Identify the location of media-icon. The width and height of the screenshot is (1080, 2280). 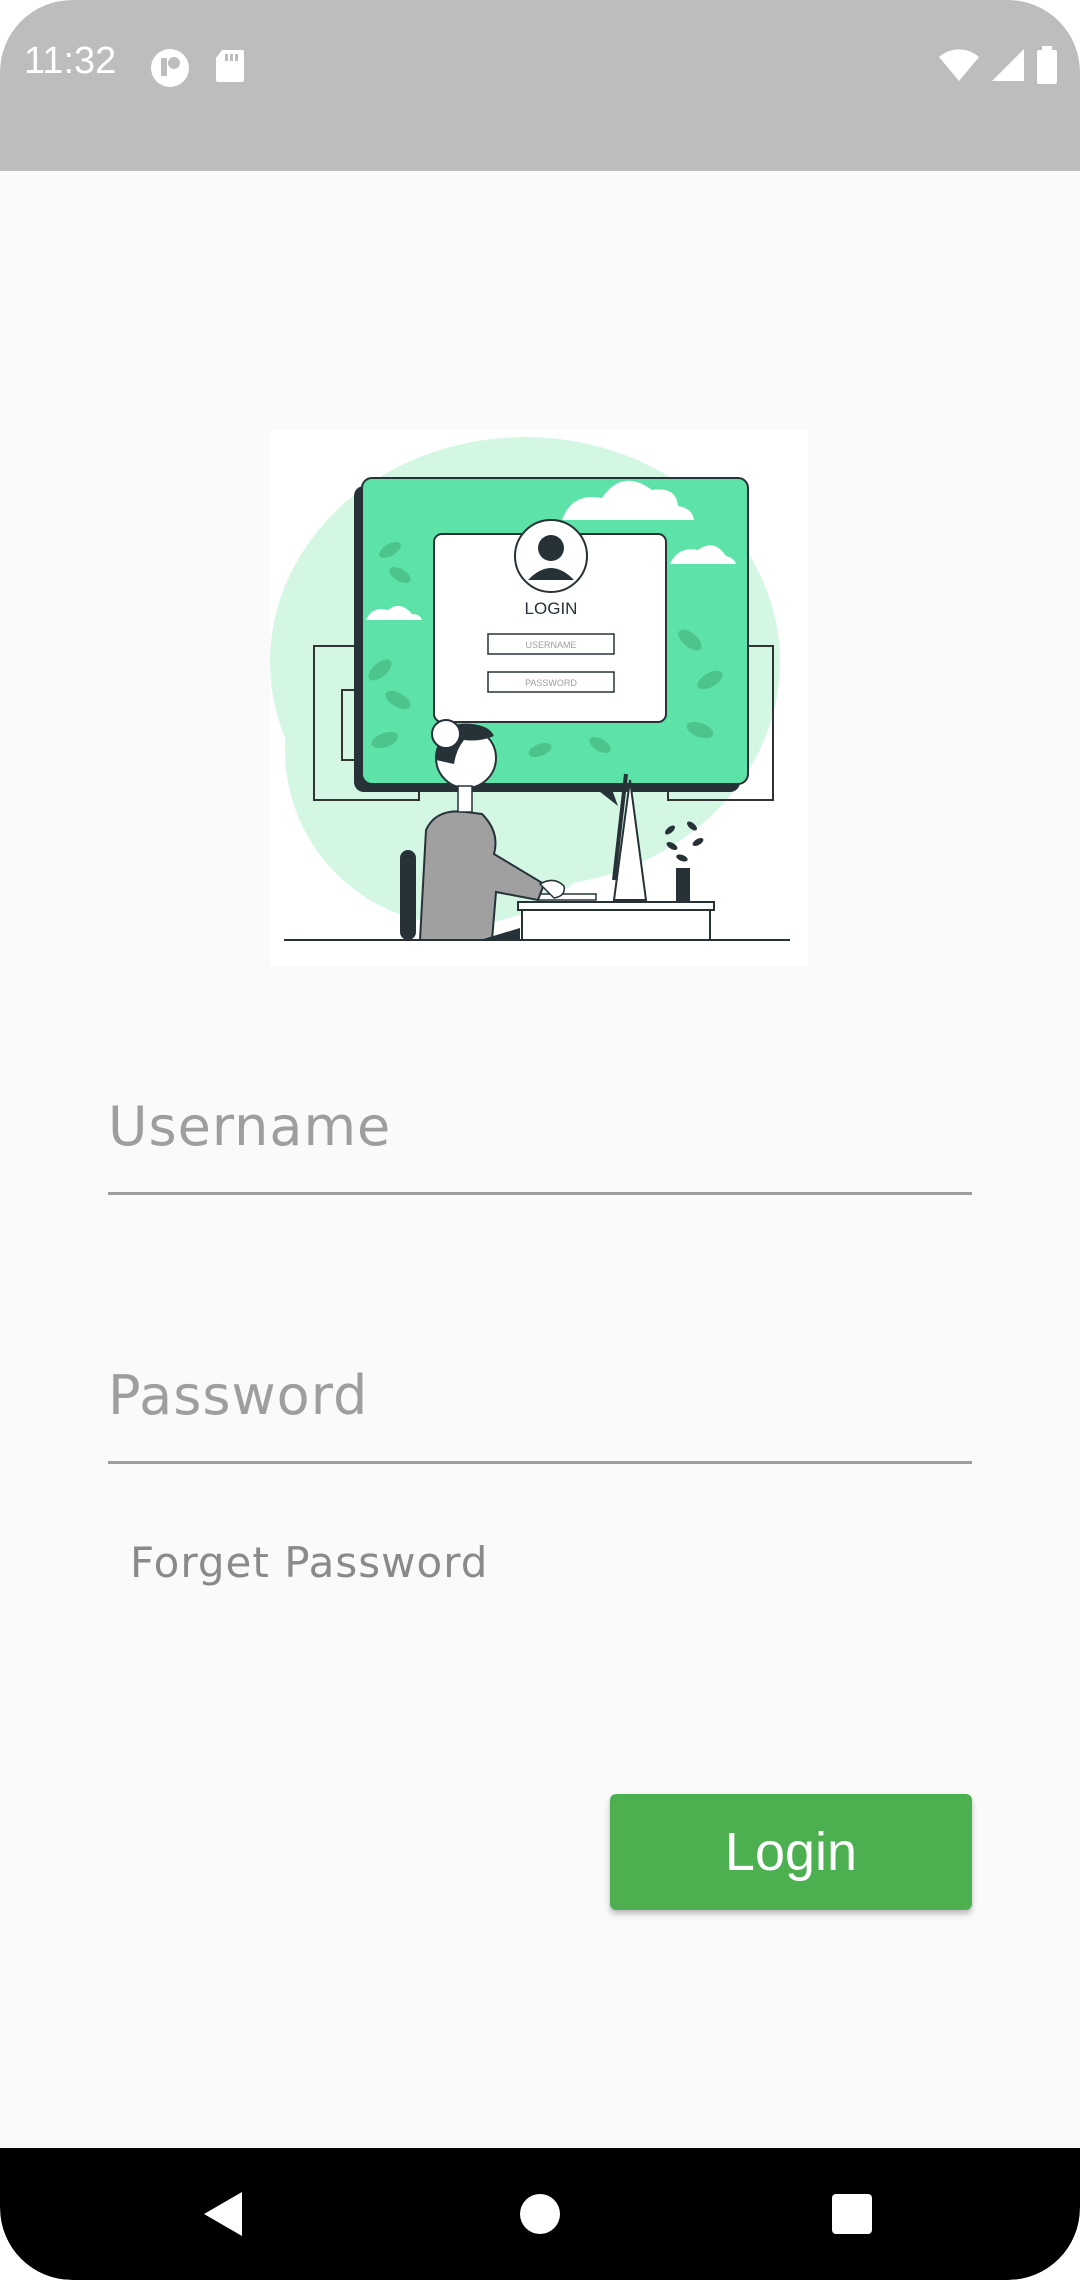
(170, 70).